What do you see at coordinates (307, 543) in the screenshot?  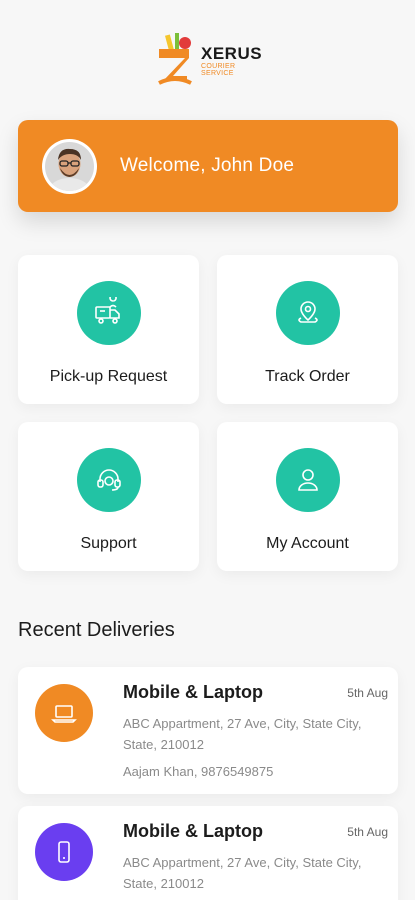 I see `tile-label: My Account` at bounding box center [307, 543].